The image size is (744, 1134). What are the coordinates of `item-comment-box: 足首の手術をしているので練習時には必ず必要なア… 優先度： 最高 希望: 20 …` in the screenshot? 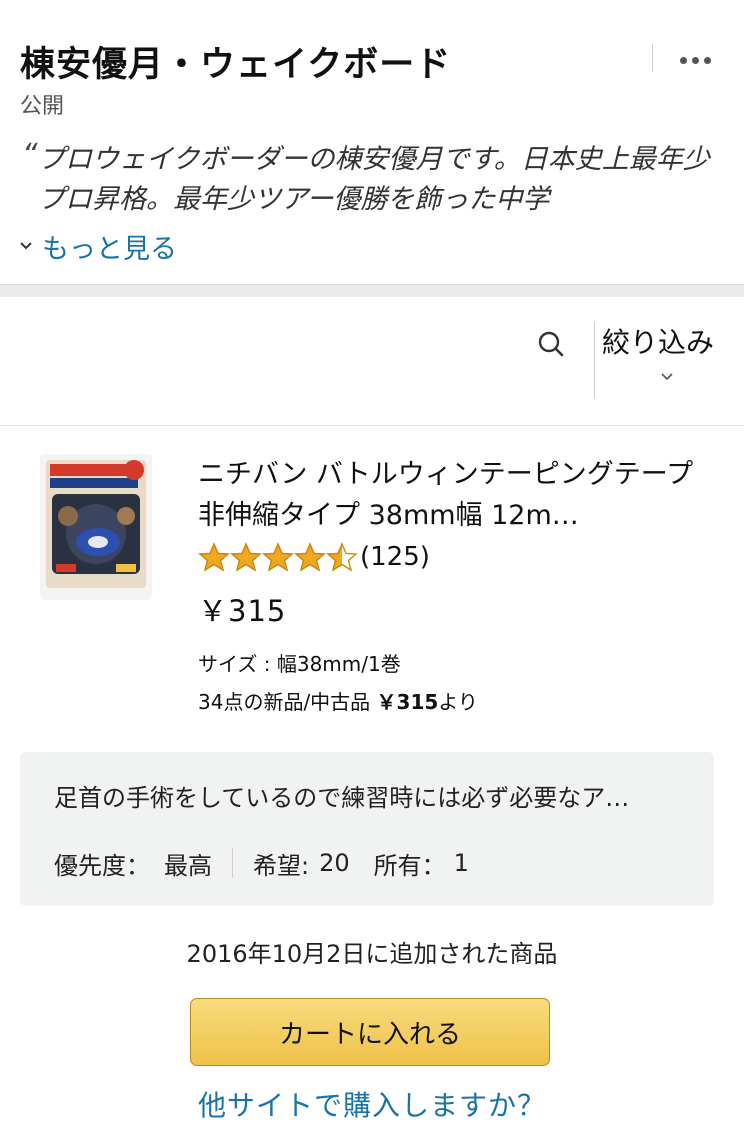 It's located at (367, 829).